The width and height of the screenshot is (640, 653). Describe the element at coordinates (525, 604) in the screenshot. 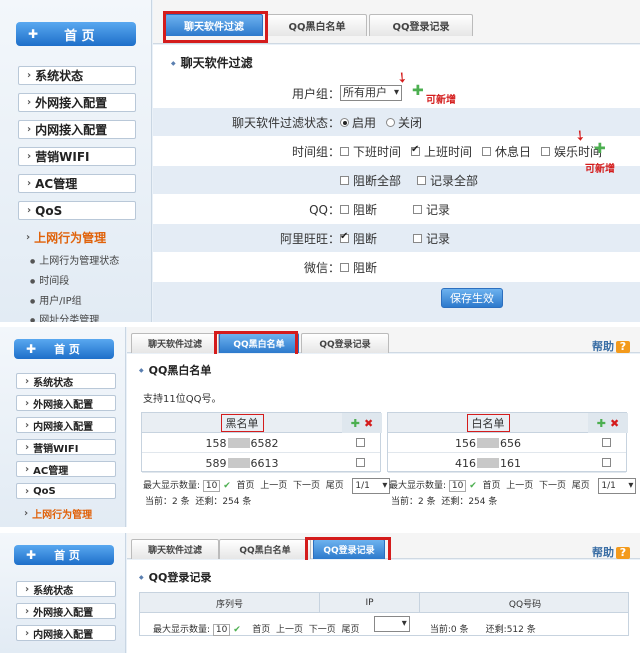

I see `col-qq: QQ号码` at that location.